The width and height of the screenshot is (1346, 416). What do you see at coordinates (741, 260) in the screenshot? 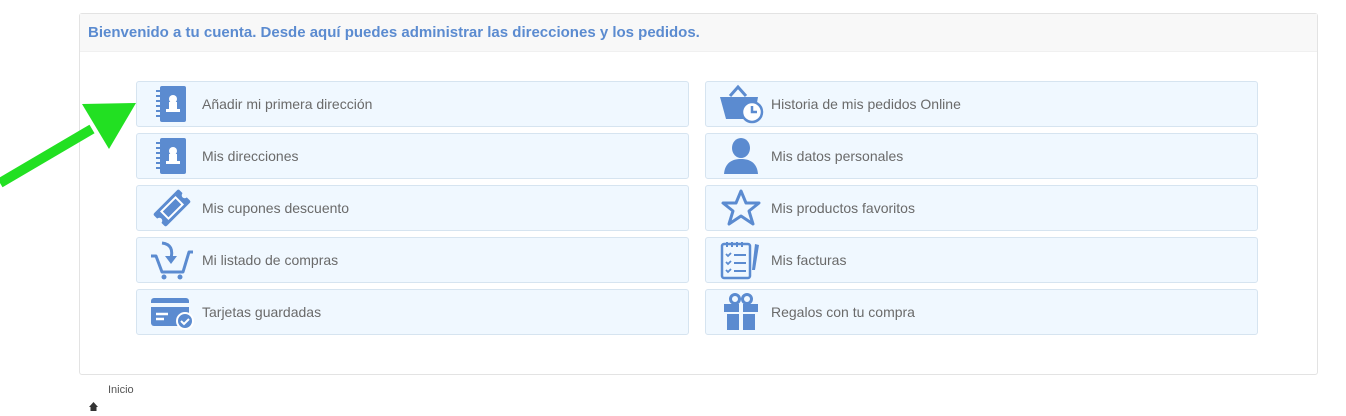
I see `invoice-icon` at bounding box center [741, 260].